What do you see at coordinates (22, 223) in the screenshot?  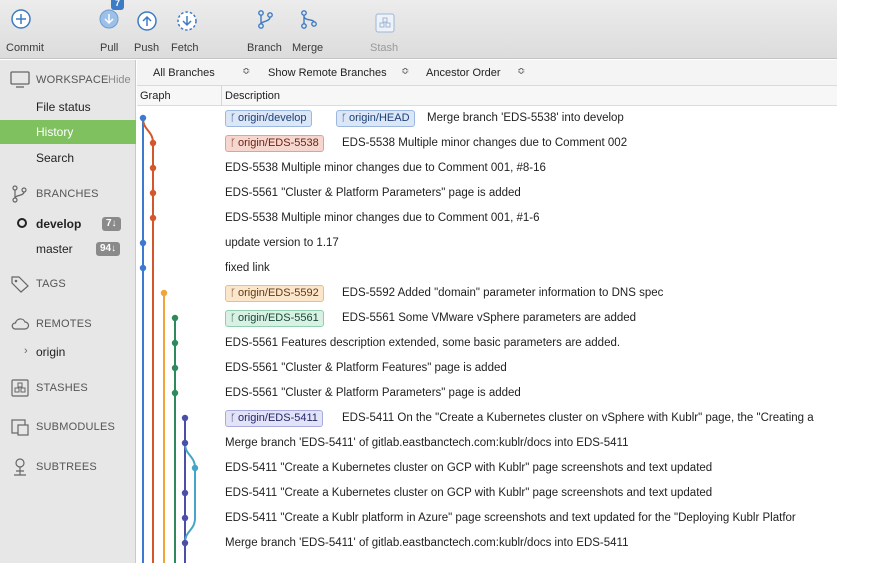 I see `current-branch-icon` at bounding box center [22, 223].